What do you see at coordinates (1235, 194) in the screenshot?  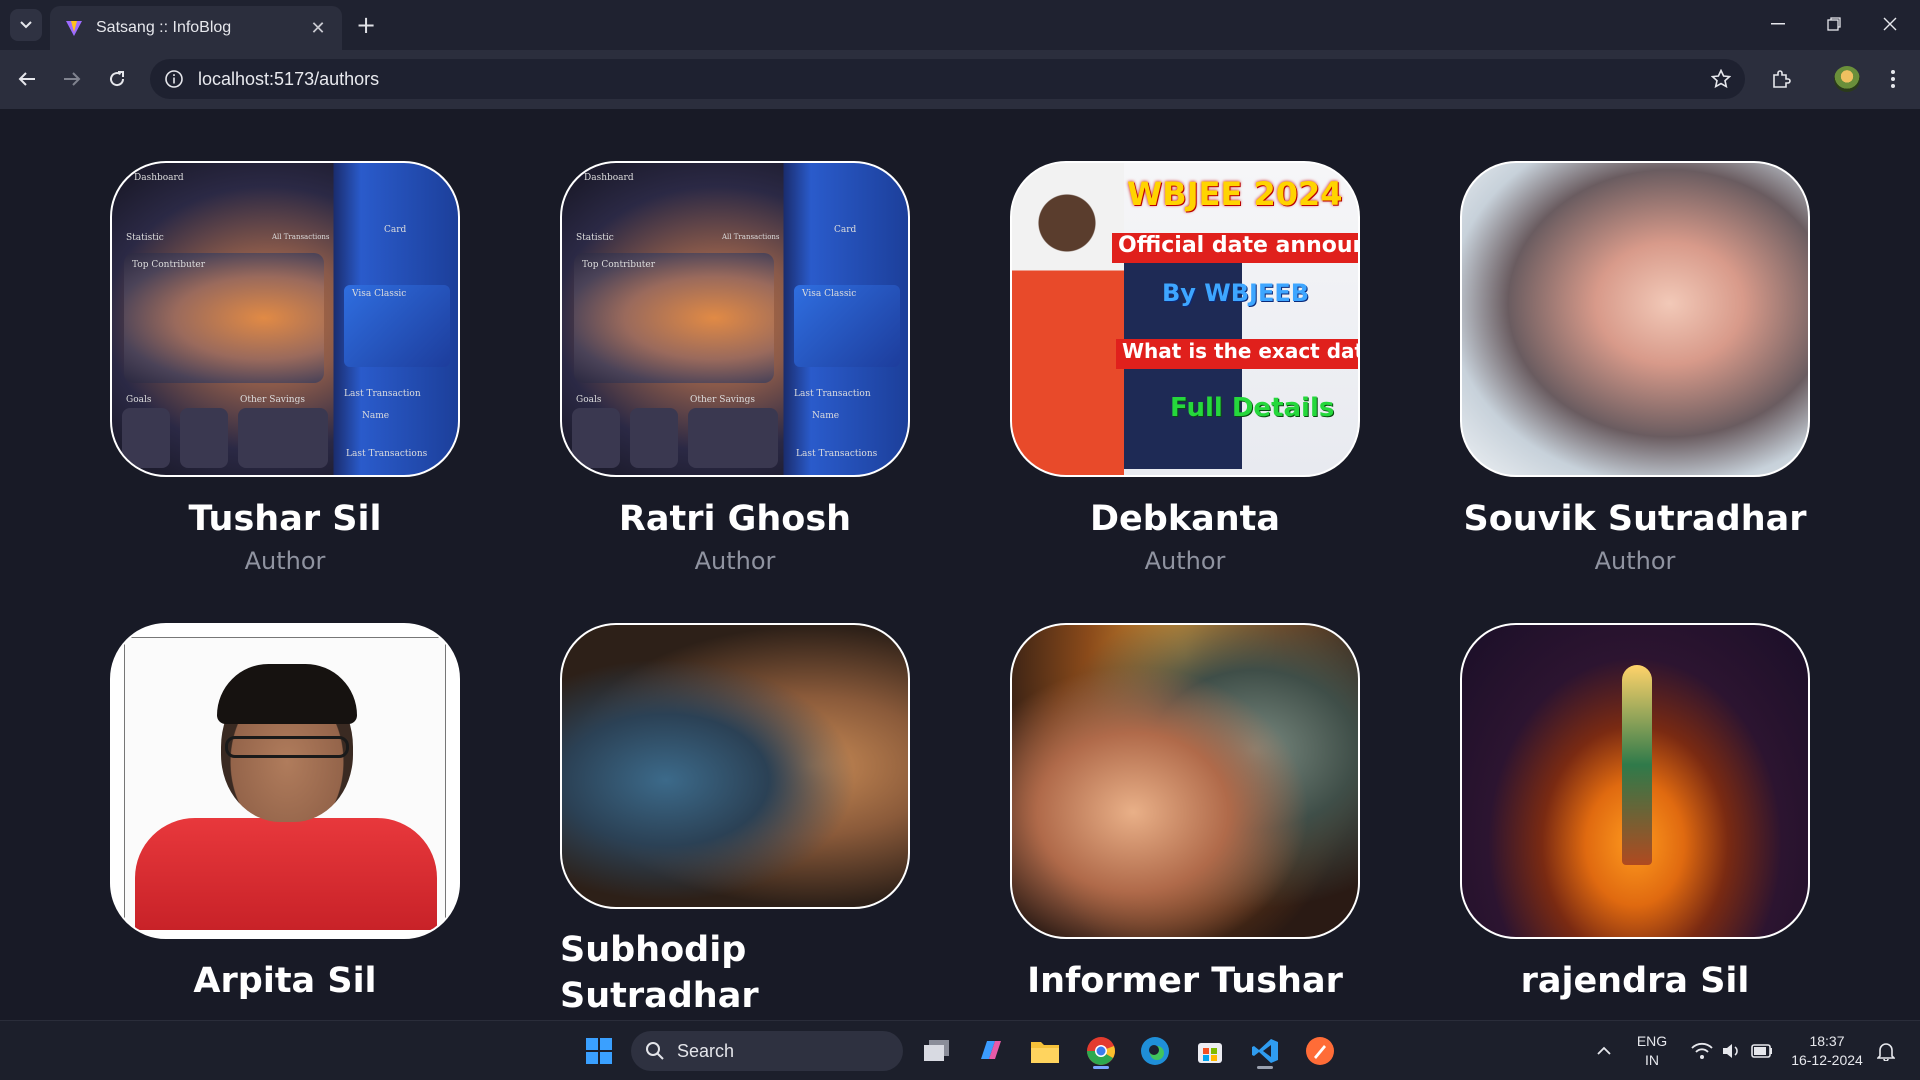 I see `wbjee-title: WBJEE 2024` at bounding box center [1235, 194].